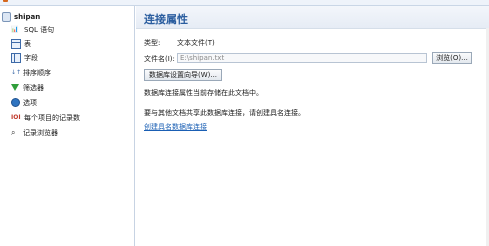 This screenshot has width=489, height=246. I want to click on table-icon, so click(16, 43).